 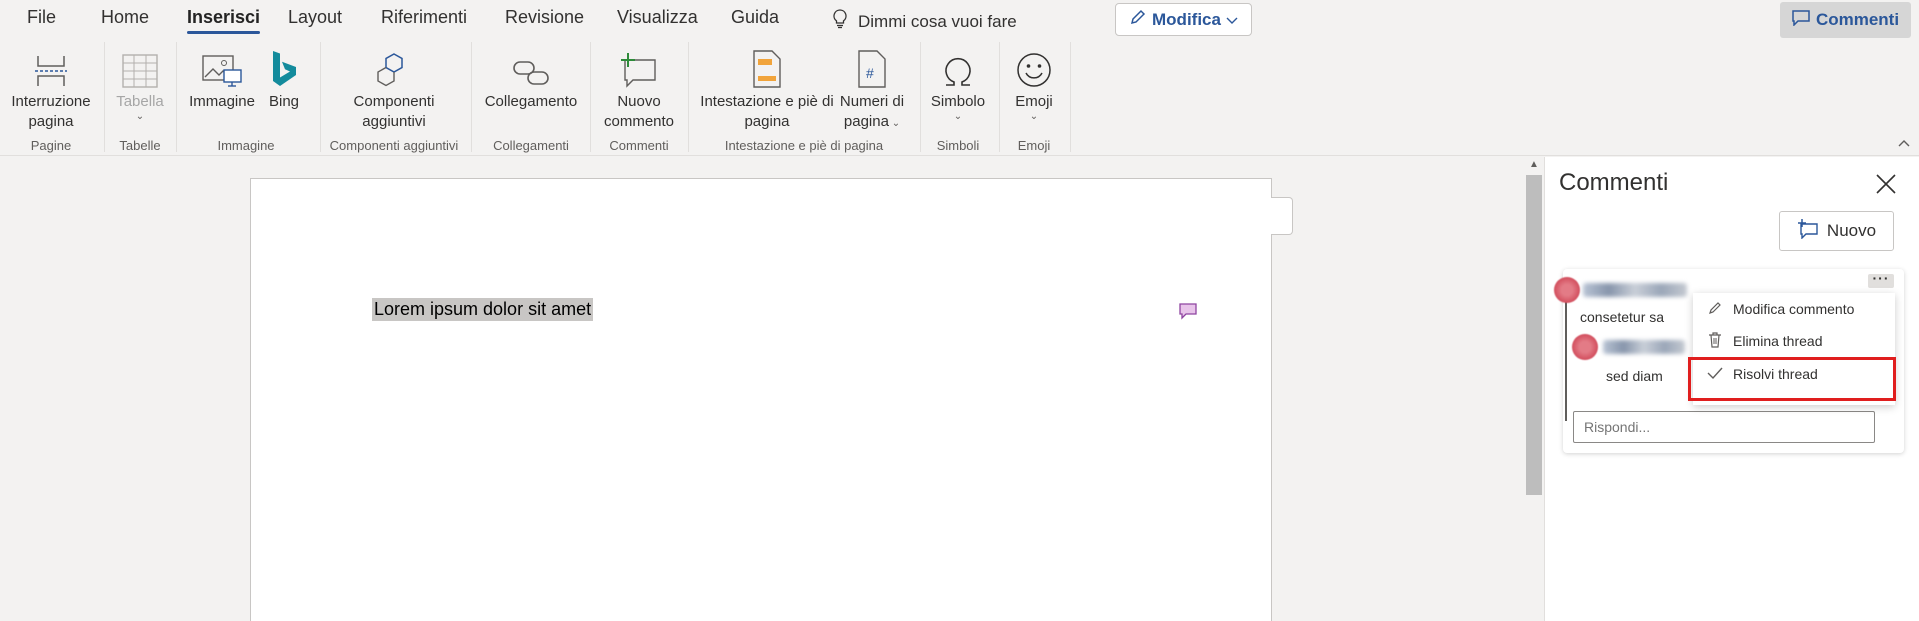 What do you see at coordinates (222, 78) in the screenshot?
I see `picture-button: Immagine` at bounding box center [222, 78].